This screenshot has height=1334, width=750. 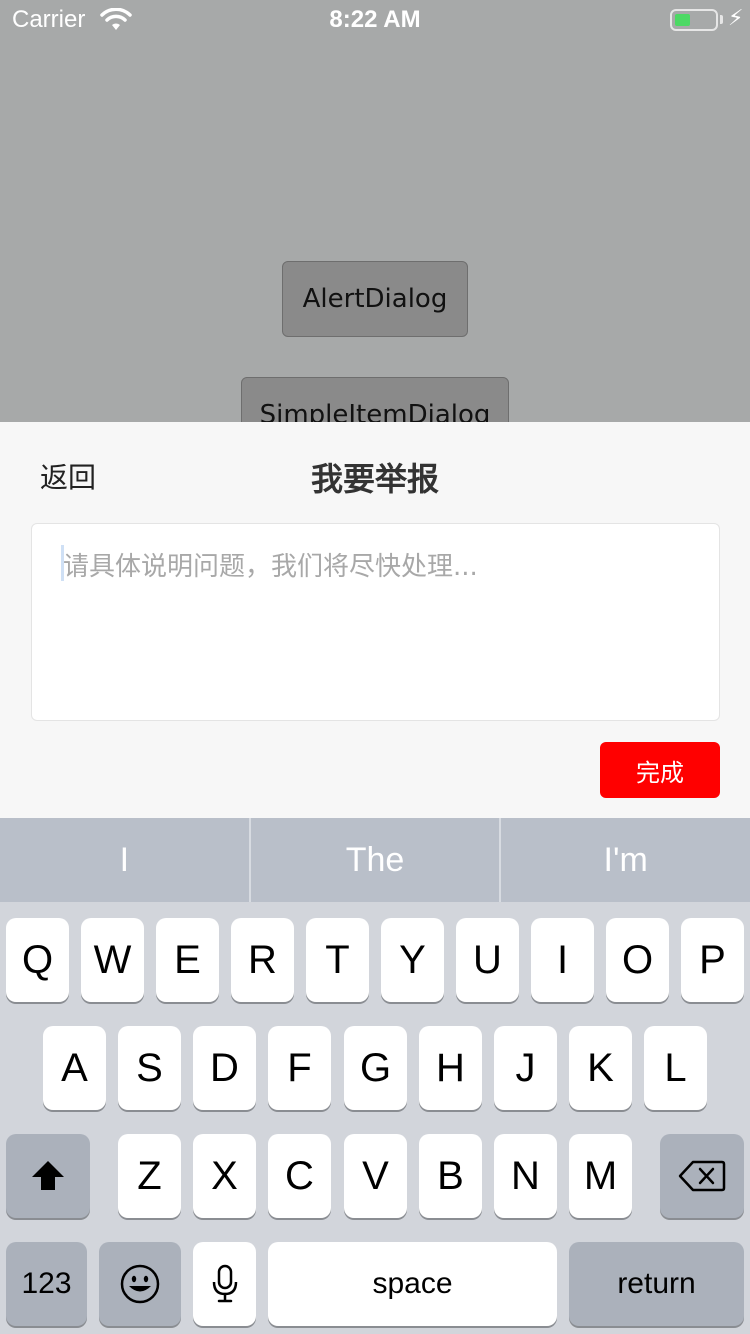 What do you see at coordinates (450, 1176) in the screenshot?
I see `key-b: B` at bounding box center [450, 1176].